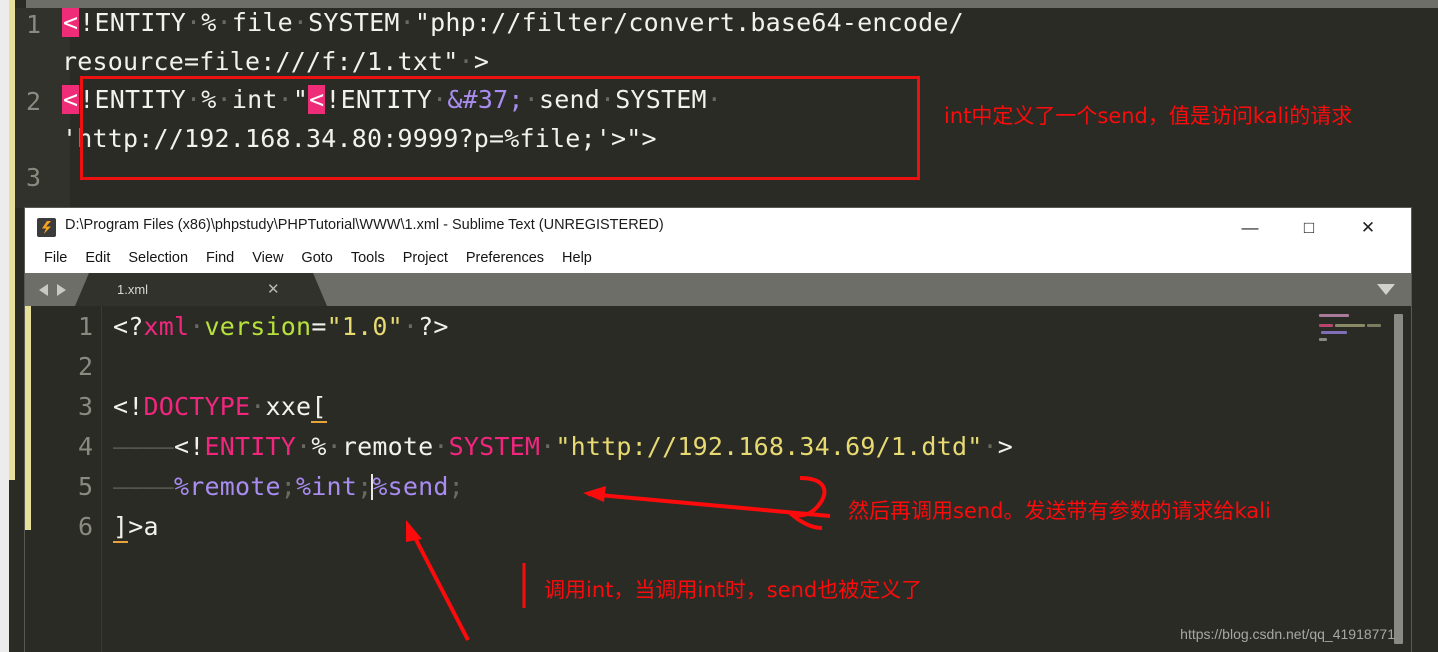 This screenshot has width=1438, height=652. I want to click on menu-item-preferences: Preferences, so click(505, 258).